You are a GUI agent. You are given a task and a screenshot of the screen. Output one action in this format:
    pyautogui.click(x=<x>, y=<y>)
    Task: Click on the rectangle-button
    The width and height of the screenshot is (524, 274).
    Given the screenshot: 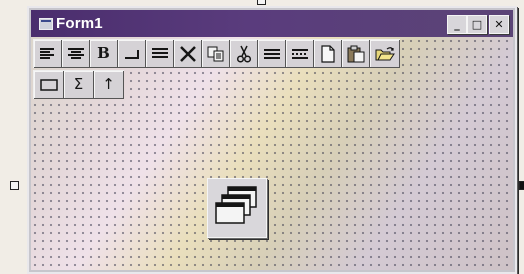 What is the action you would take?
    pyautogui.click(x=49, y=85)
    